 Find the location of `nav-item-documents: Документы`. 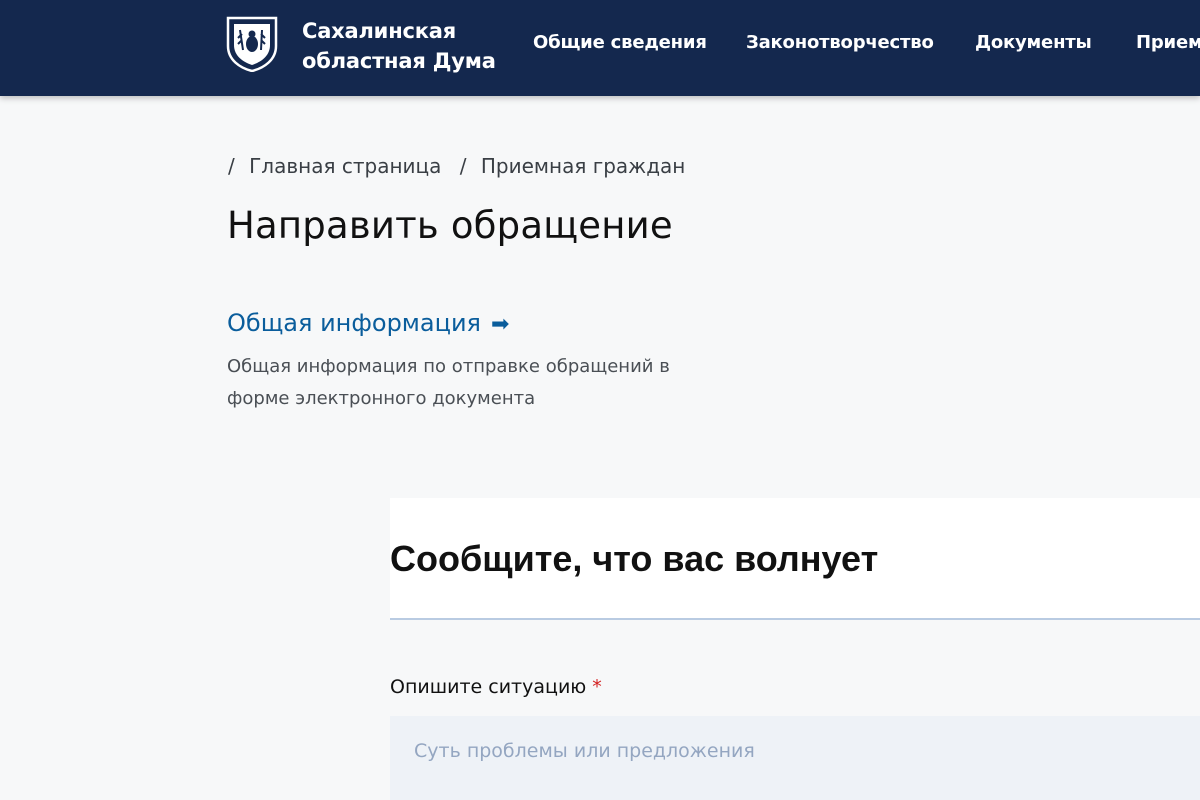

nav-item-documents: Документы is located at coordinates (1033, 42).